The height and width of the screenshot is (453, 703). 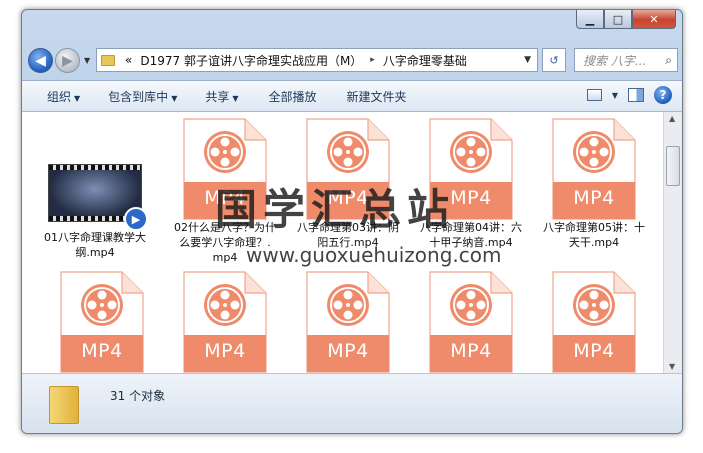 What do you see at coordinates (673, 166) in the screenshot?
I see `scrollbar-thumb` at bounding box center [673, 166].